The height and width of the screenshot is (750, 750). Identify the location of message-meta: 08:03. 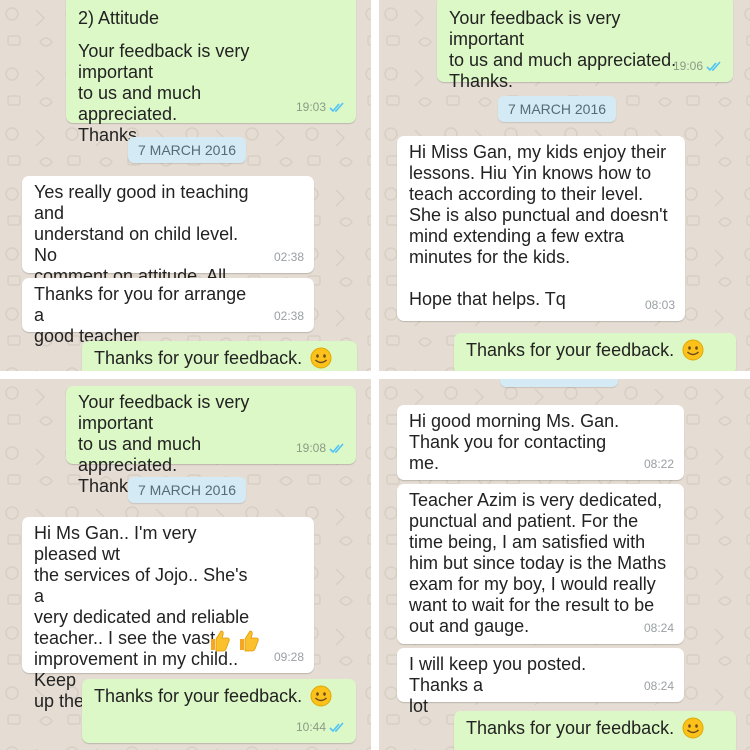
(660, 305).